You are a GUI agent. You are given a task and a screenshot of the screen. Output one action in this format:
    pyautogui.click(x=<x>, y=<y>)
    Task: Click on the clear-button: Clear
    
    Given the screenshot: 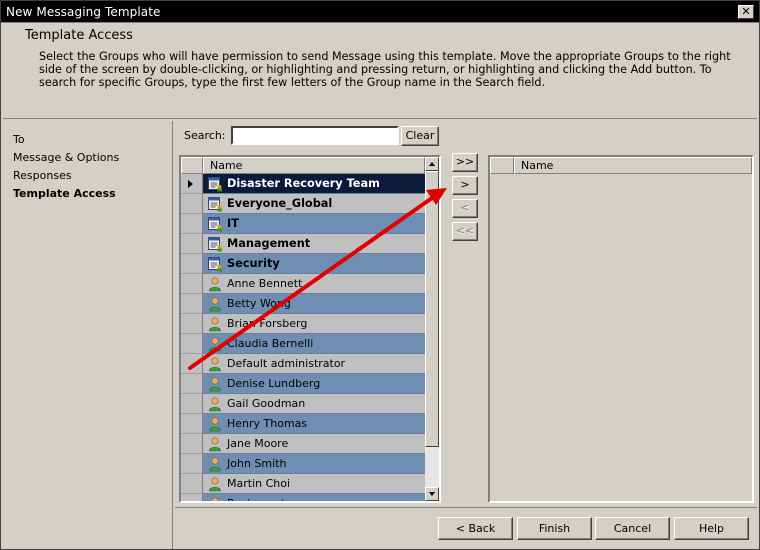 What is the action you would take?
    pyautogui.click(x=420, y=136)
    